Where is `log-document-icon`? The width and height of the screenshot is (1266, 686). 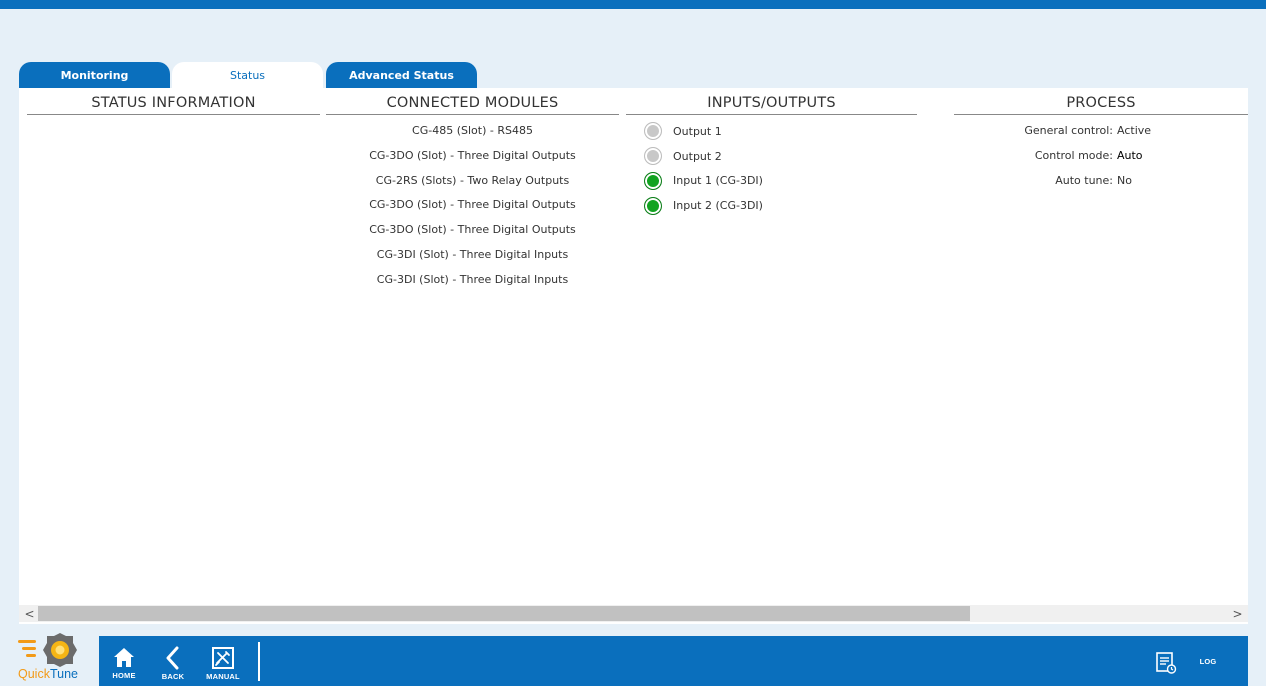
log-document-icon is located at coordinates (1166, 663).